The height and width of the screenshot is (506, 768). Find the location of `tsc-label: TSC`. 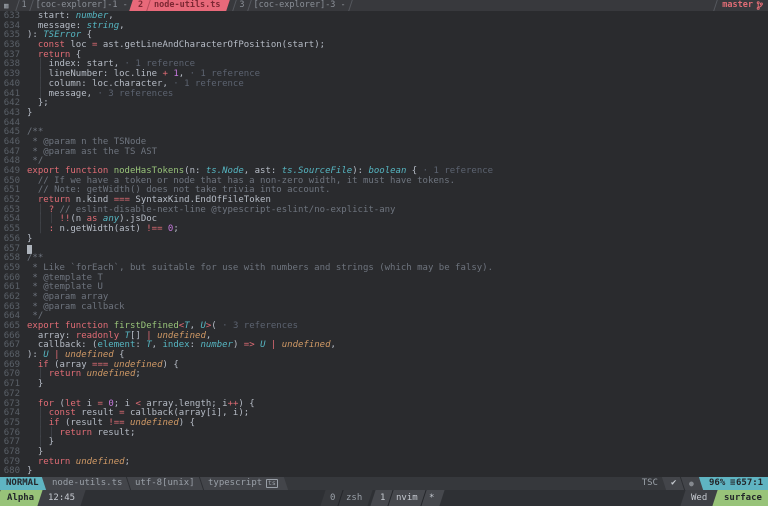

tsc-label: TSC is located at coordinates (649, 483).